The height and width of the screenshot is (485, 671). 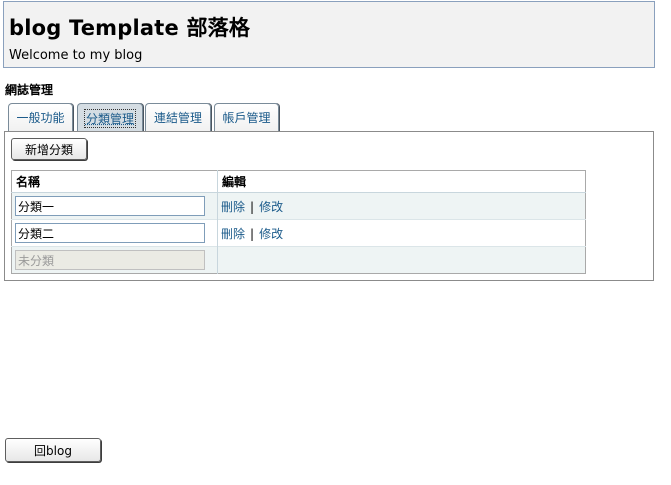 I want to click on page-title: 網誌管理, so click(x=29, y=90).